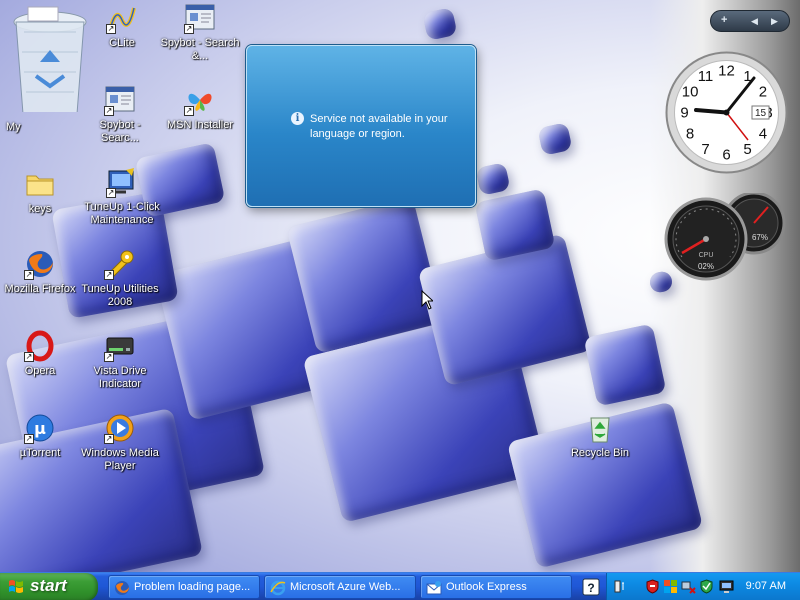 The image size is (800, 600). Describe the element at coordinates (200, 125) in the screenshot. I see `desktop-icon-label: MSN Installer` at that location.